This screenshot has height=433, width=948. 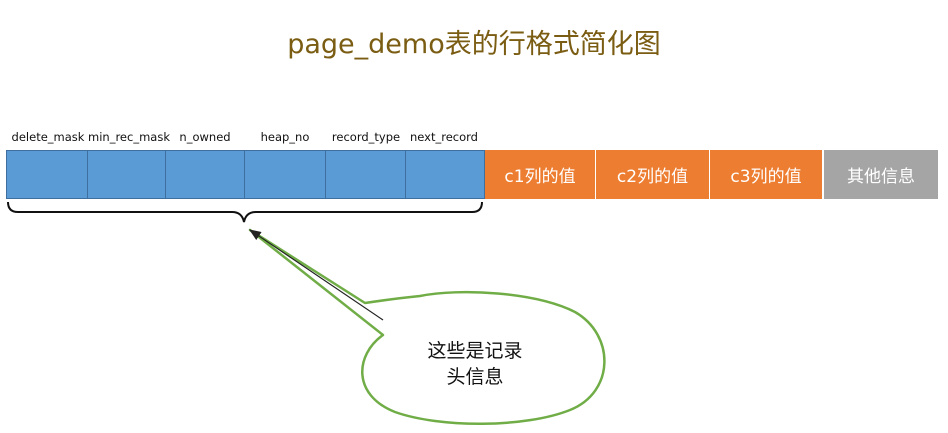 What do you see at coordinates (316, 275) in the screenshot?
I see `callout-arrow` at bounding box center [316, 275].